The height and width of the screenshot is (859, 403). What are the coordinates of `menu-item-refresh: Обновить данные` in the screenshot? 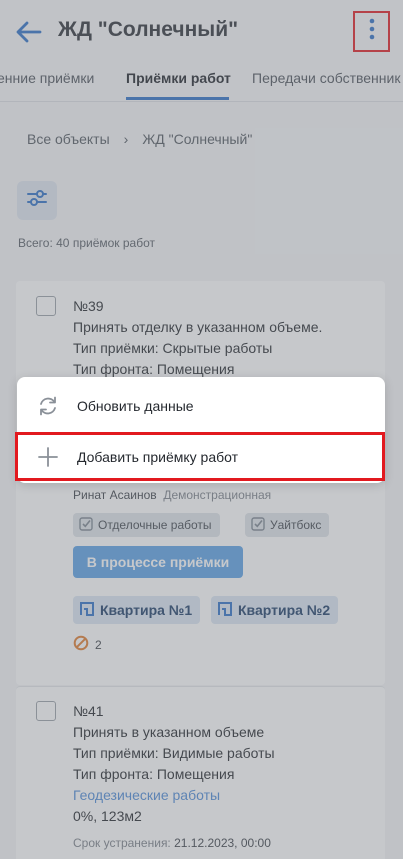 It's located at (201, 406).